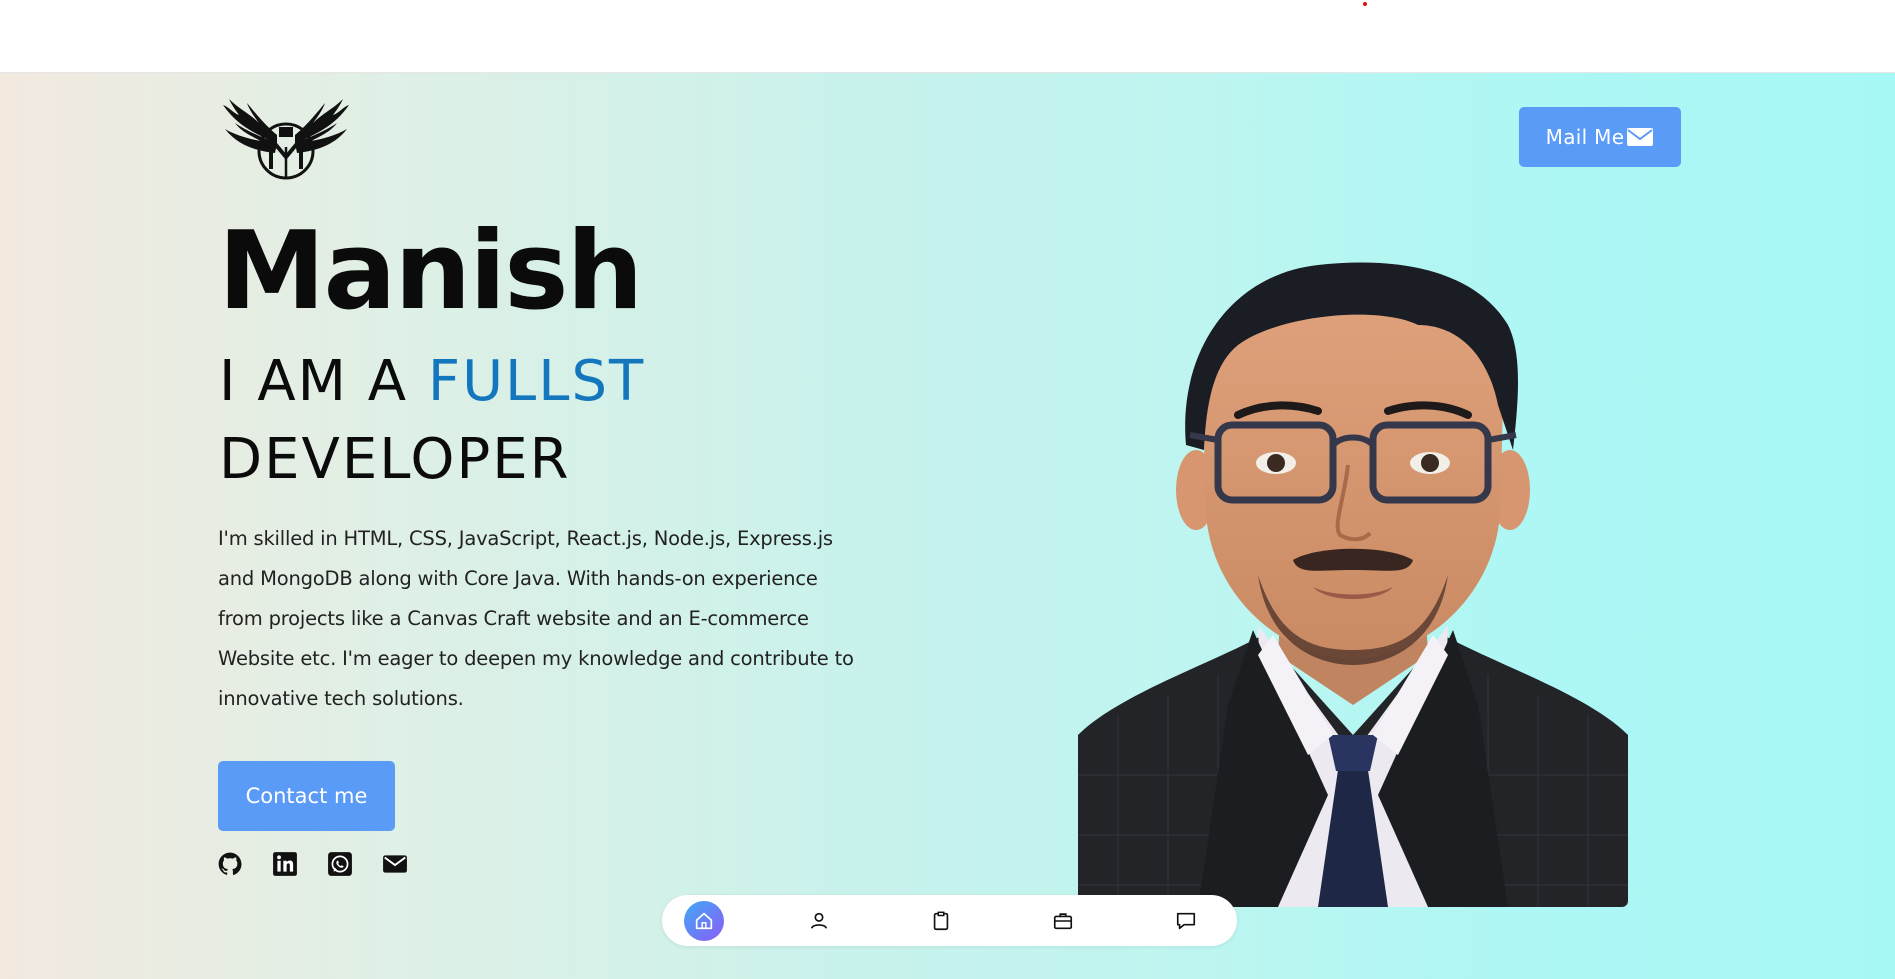 The width and height of the screenshot is (1895, 979). What do you see at coordinates (286, 138) in the screenshot?
I see `logo-icon` at bounding box center [286, 138].